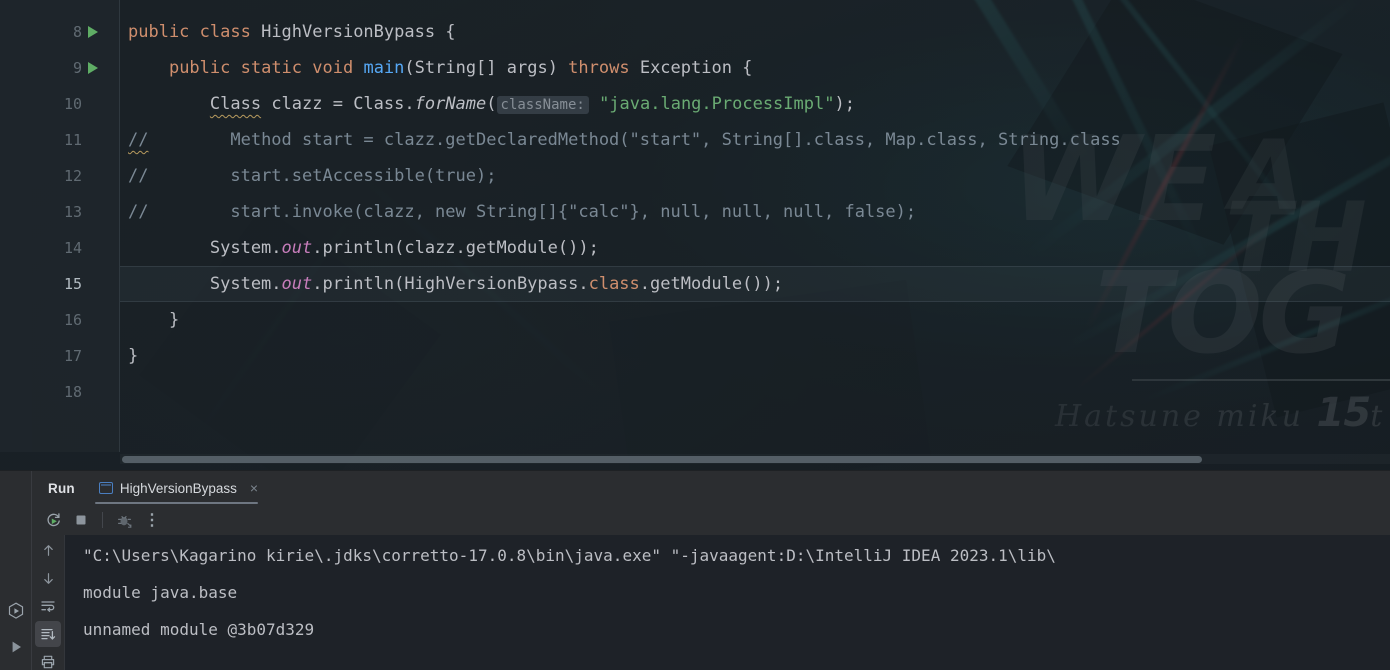  What do you see at coordinates (491, 104) in the screenshot?
I see `code-token: (` at bounding box center [491, 104].